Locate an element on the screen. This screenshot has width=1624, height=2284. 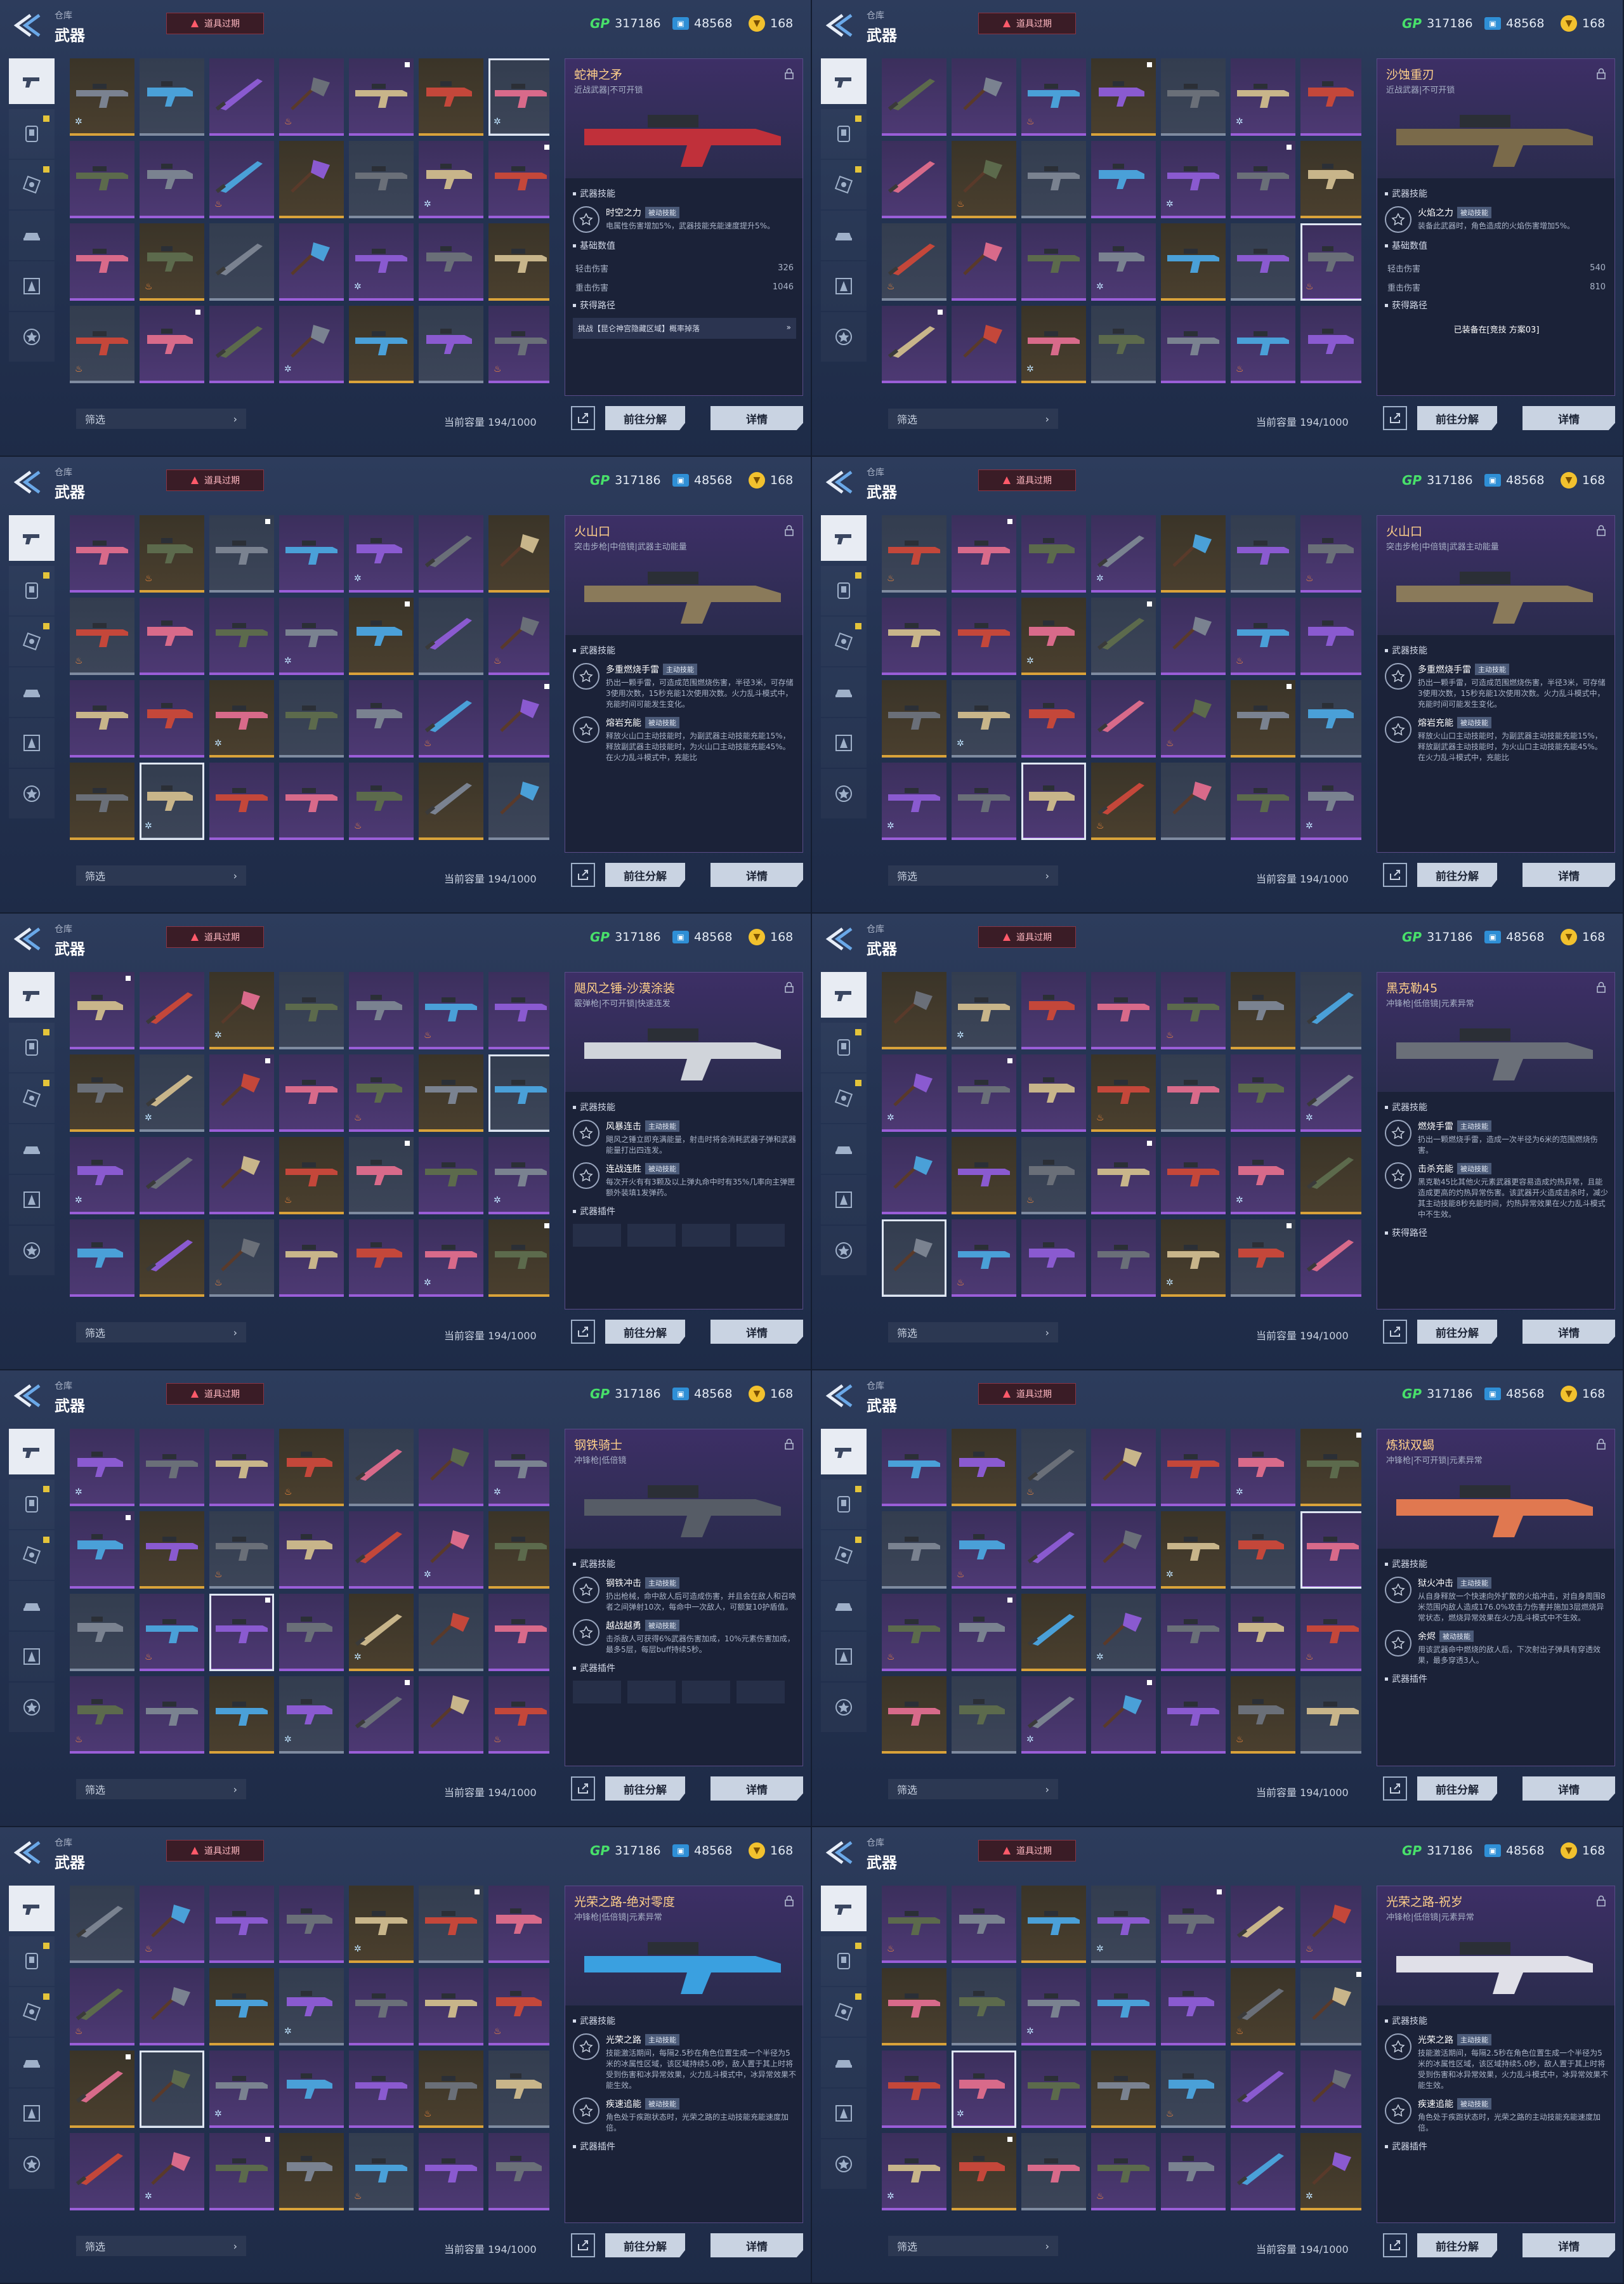
lock-icon is located at coordinates (789, 1444).